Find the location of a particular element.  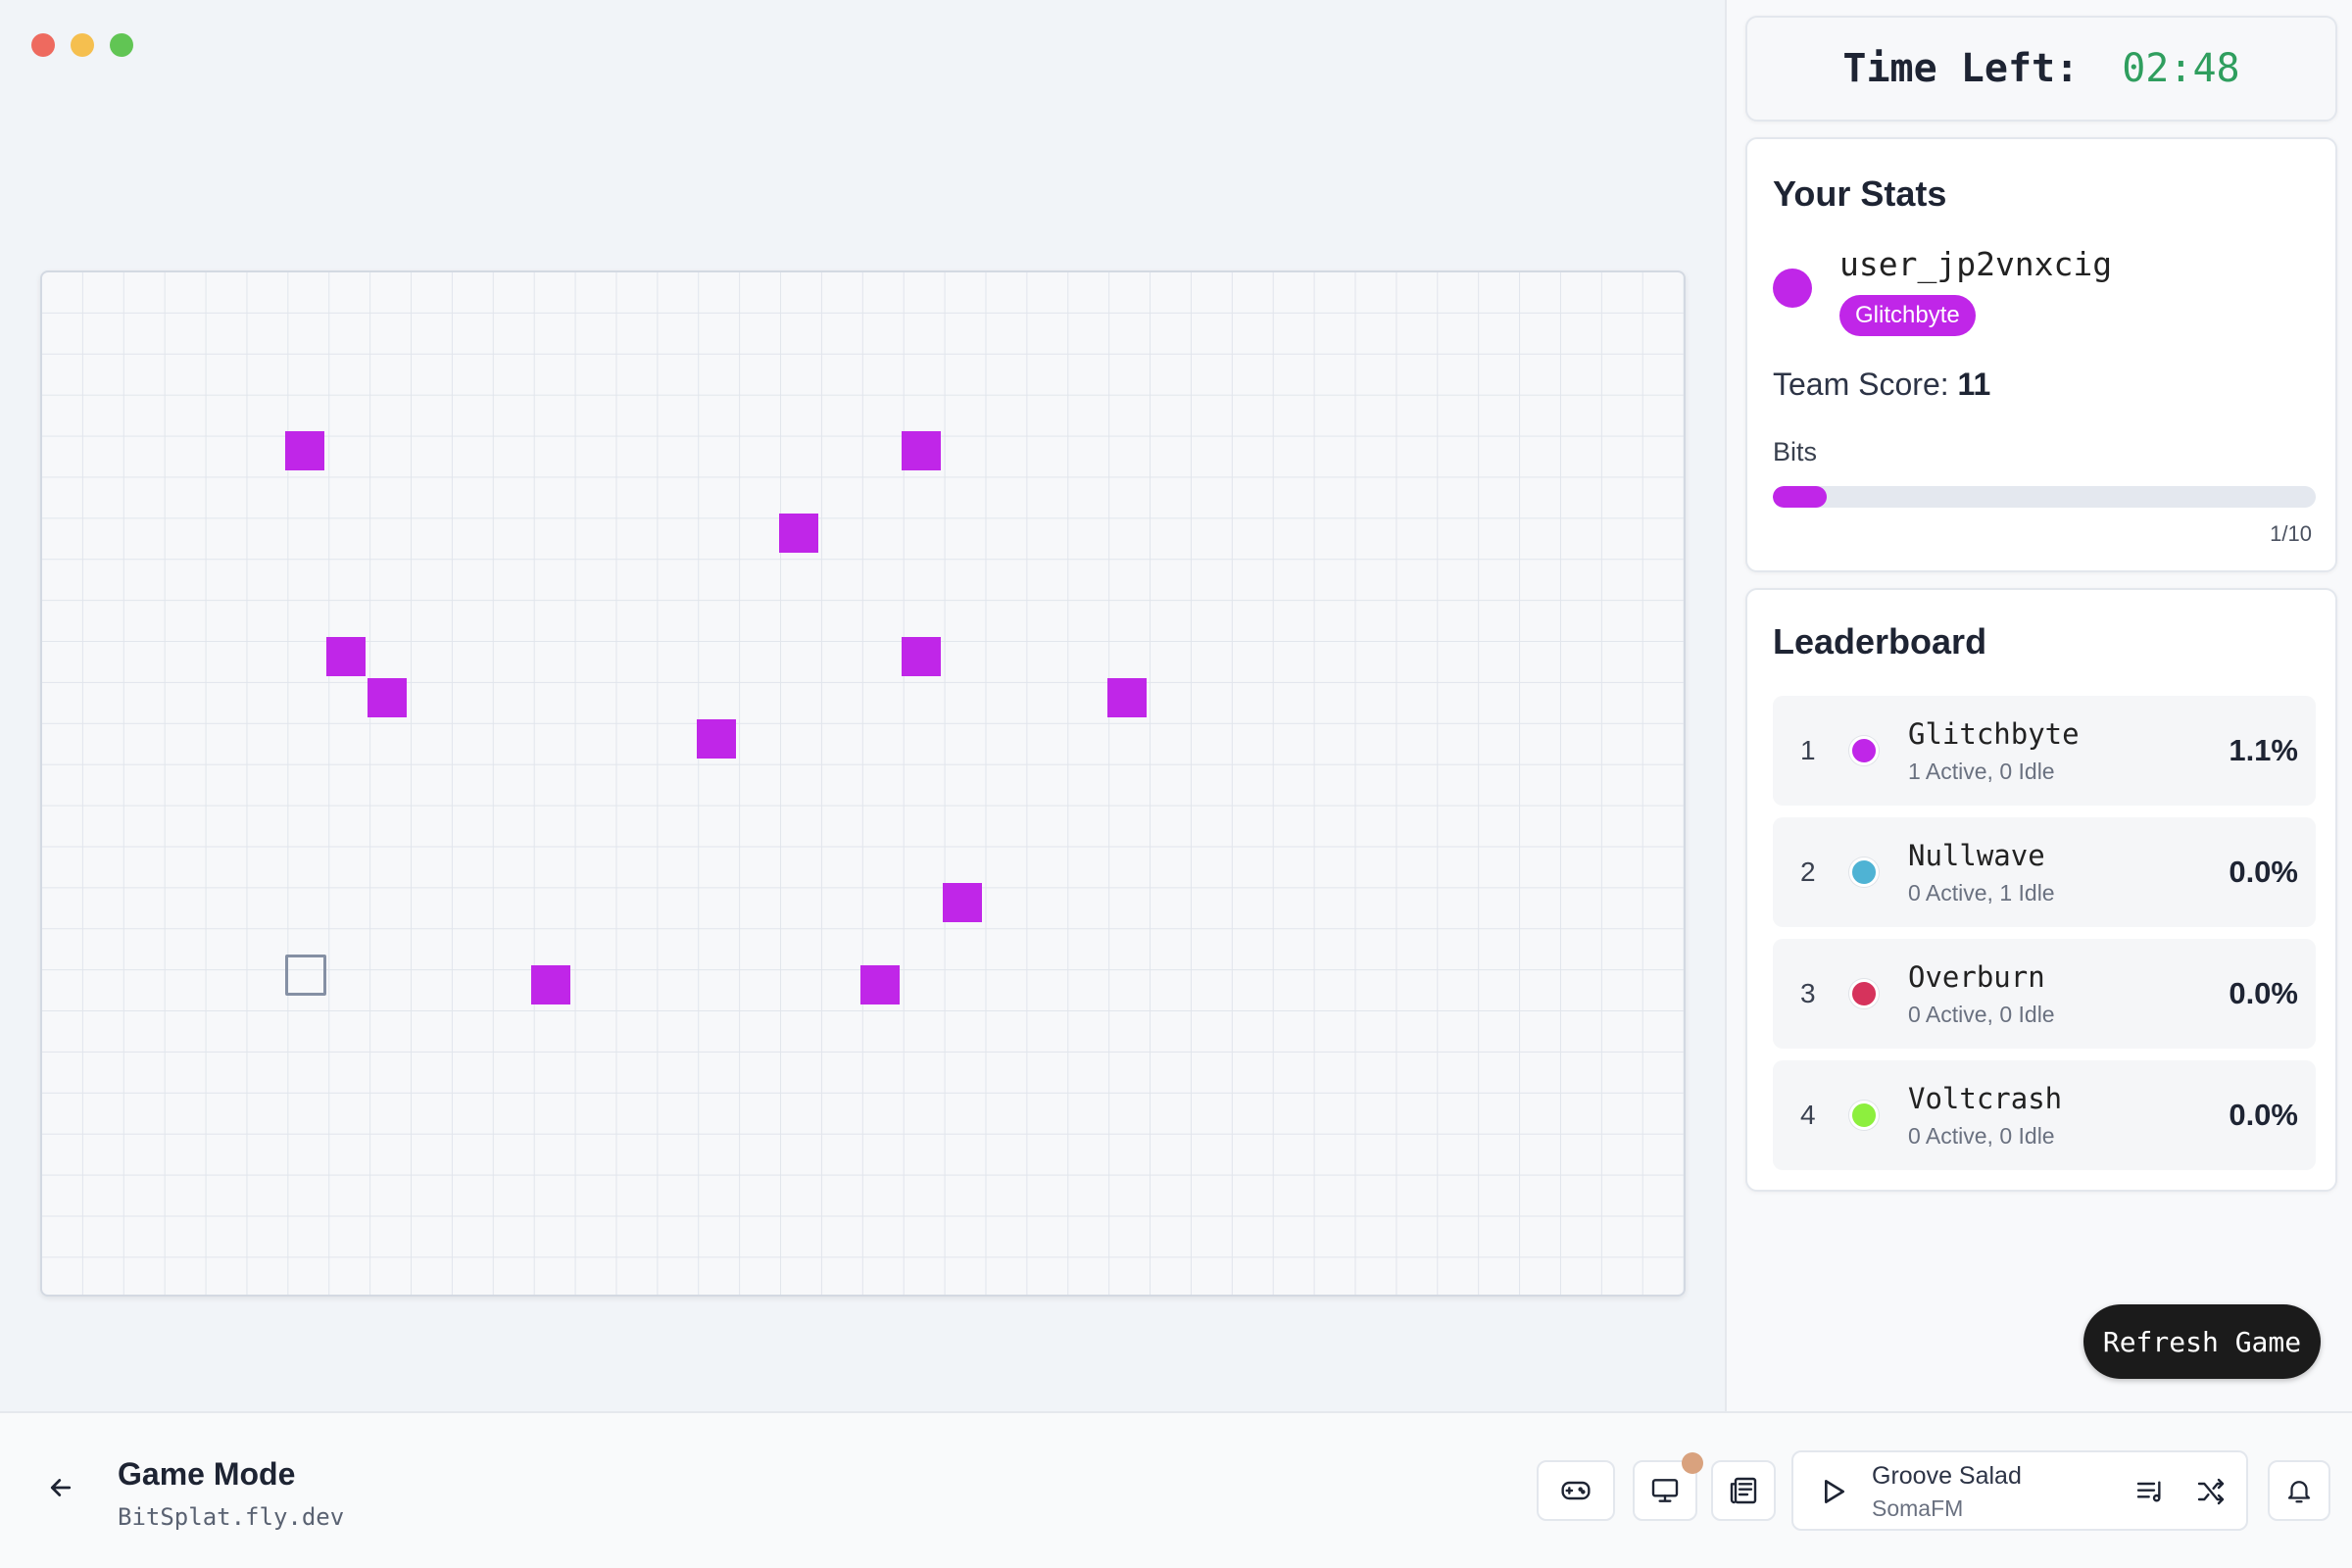

shuffle-icon is located at coordinates (2211, 1491).